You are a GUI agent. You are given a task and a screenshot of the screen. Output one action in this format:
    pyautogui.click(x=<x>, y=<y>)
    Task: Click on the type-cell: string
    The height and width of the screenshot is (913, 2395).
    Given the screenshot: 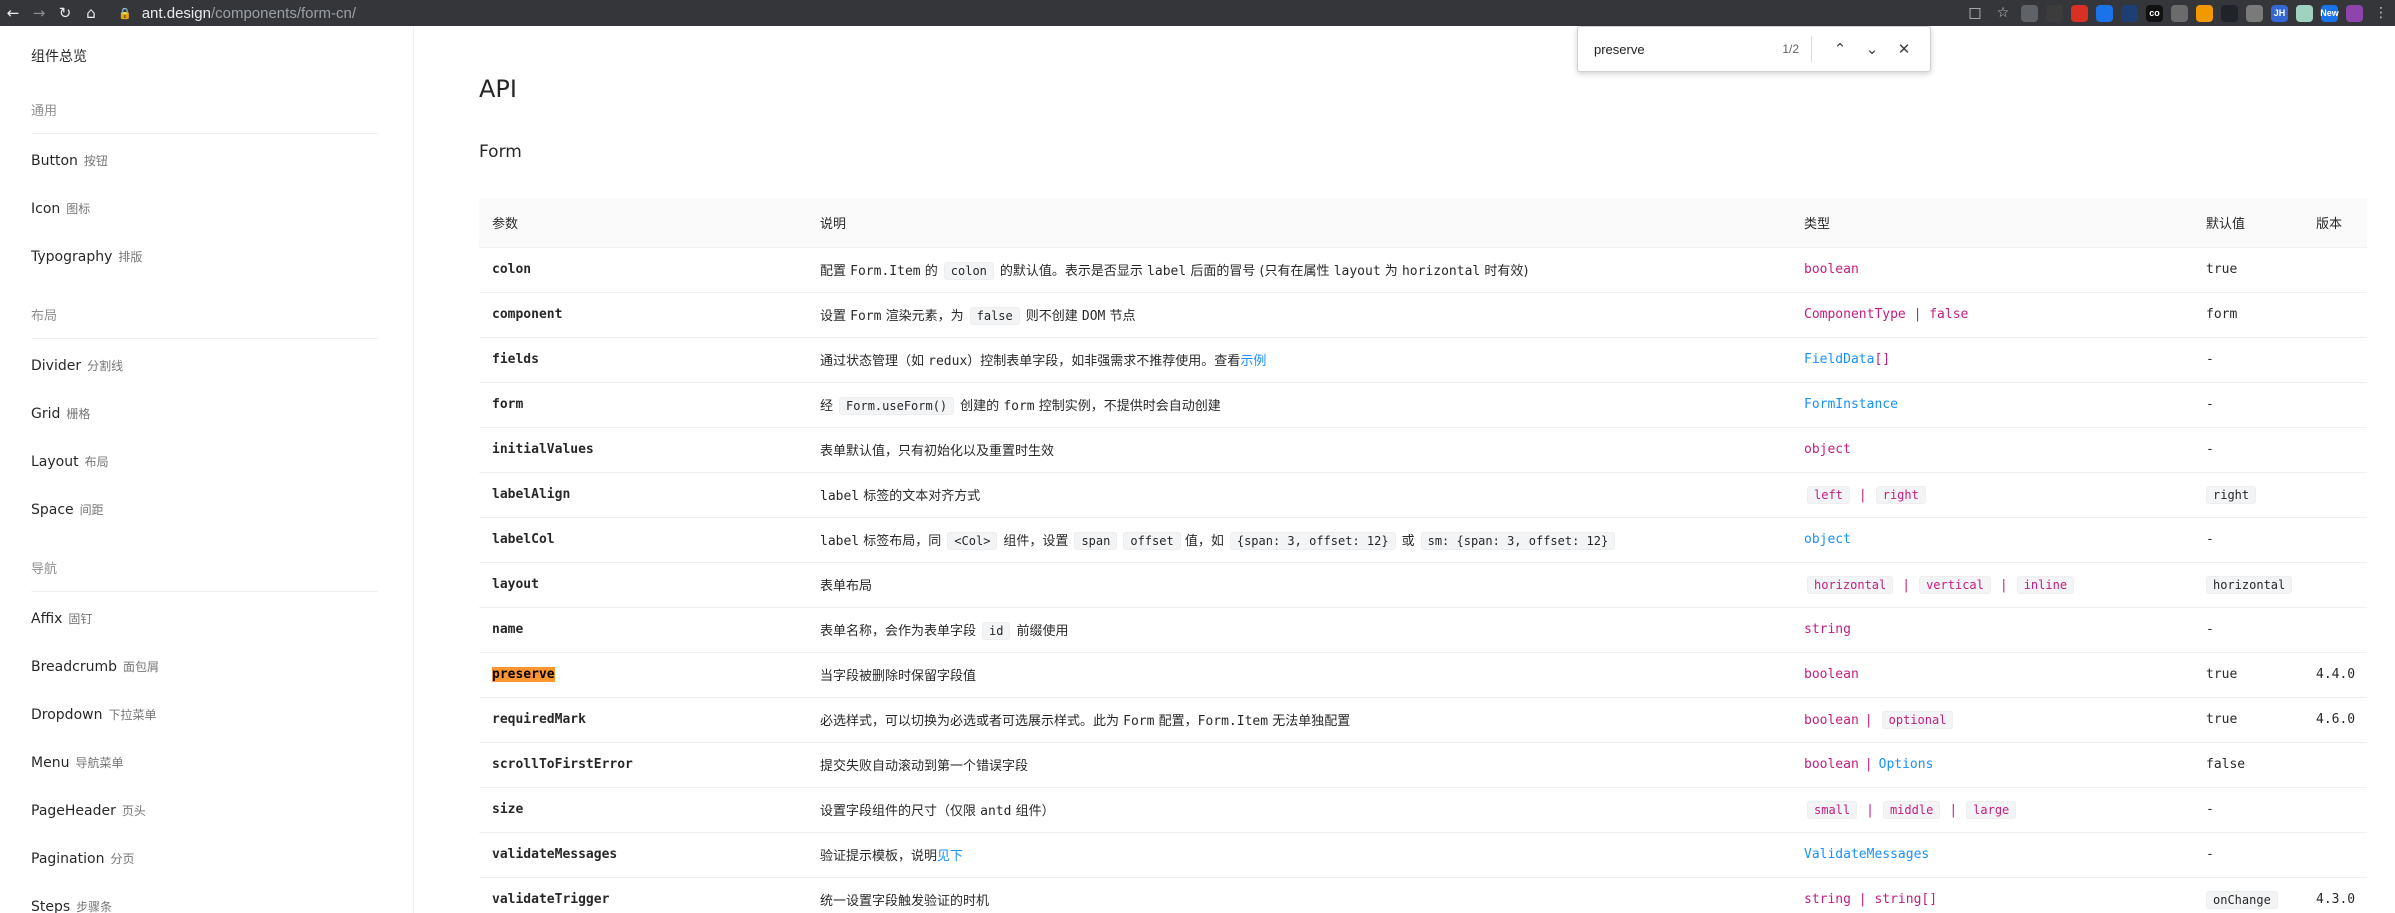 What is the action you would take?
    pyautogui.click(x=1992, y=630)
    